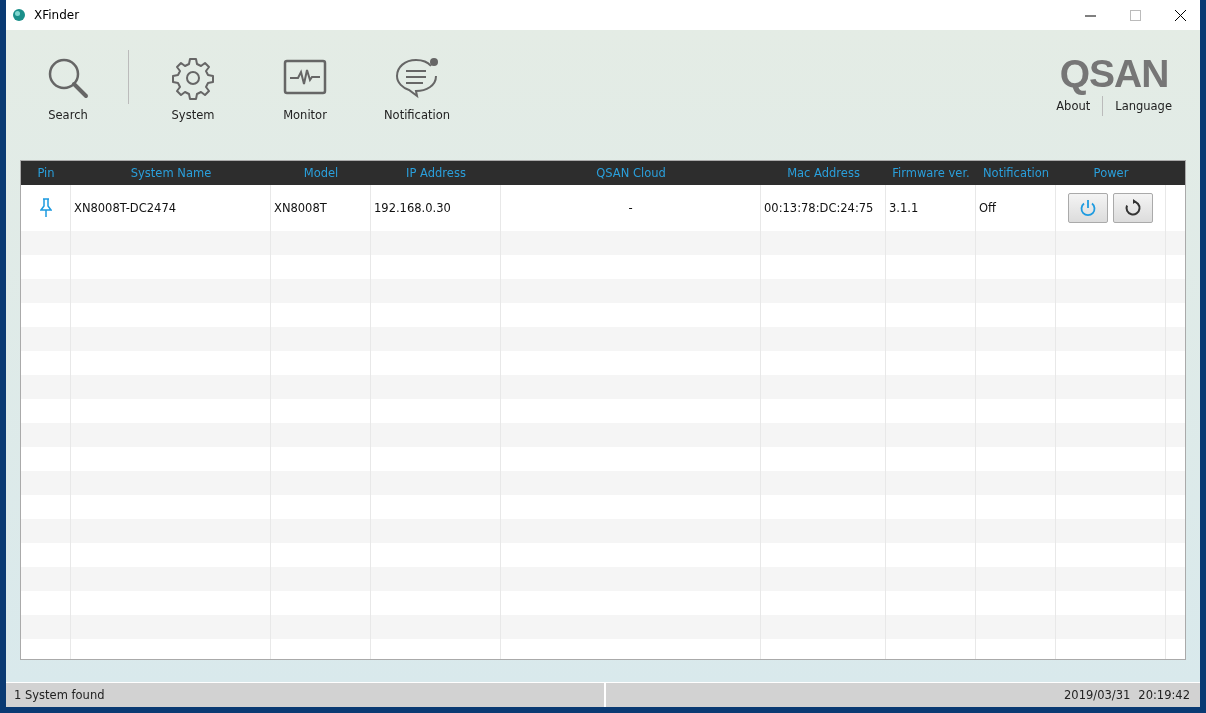  Describe the element at coordinates (193, 78) in the screenshot. I see `settings-icon` at that location.